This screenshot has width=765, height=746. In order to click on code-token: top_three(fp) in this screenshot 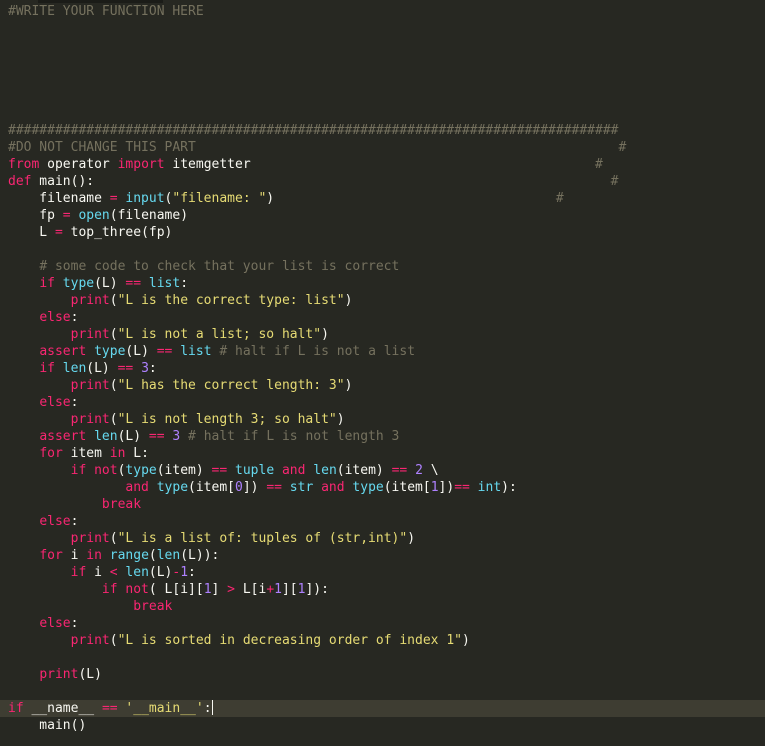, I will do `click(117, 232)`.